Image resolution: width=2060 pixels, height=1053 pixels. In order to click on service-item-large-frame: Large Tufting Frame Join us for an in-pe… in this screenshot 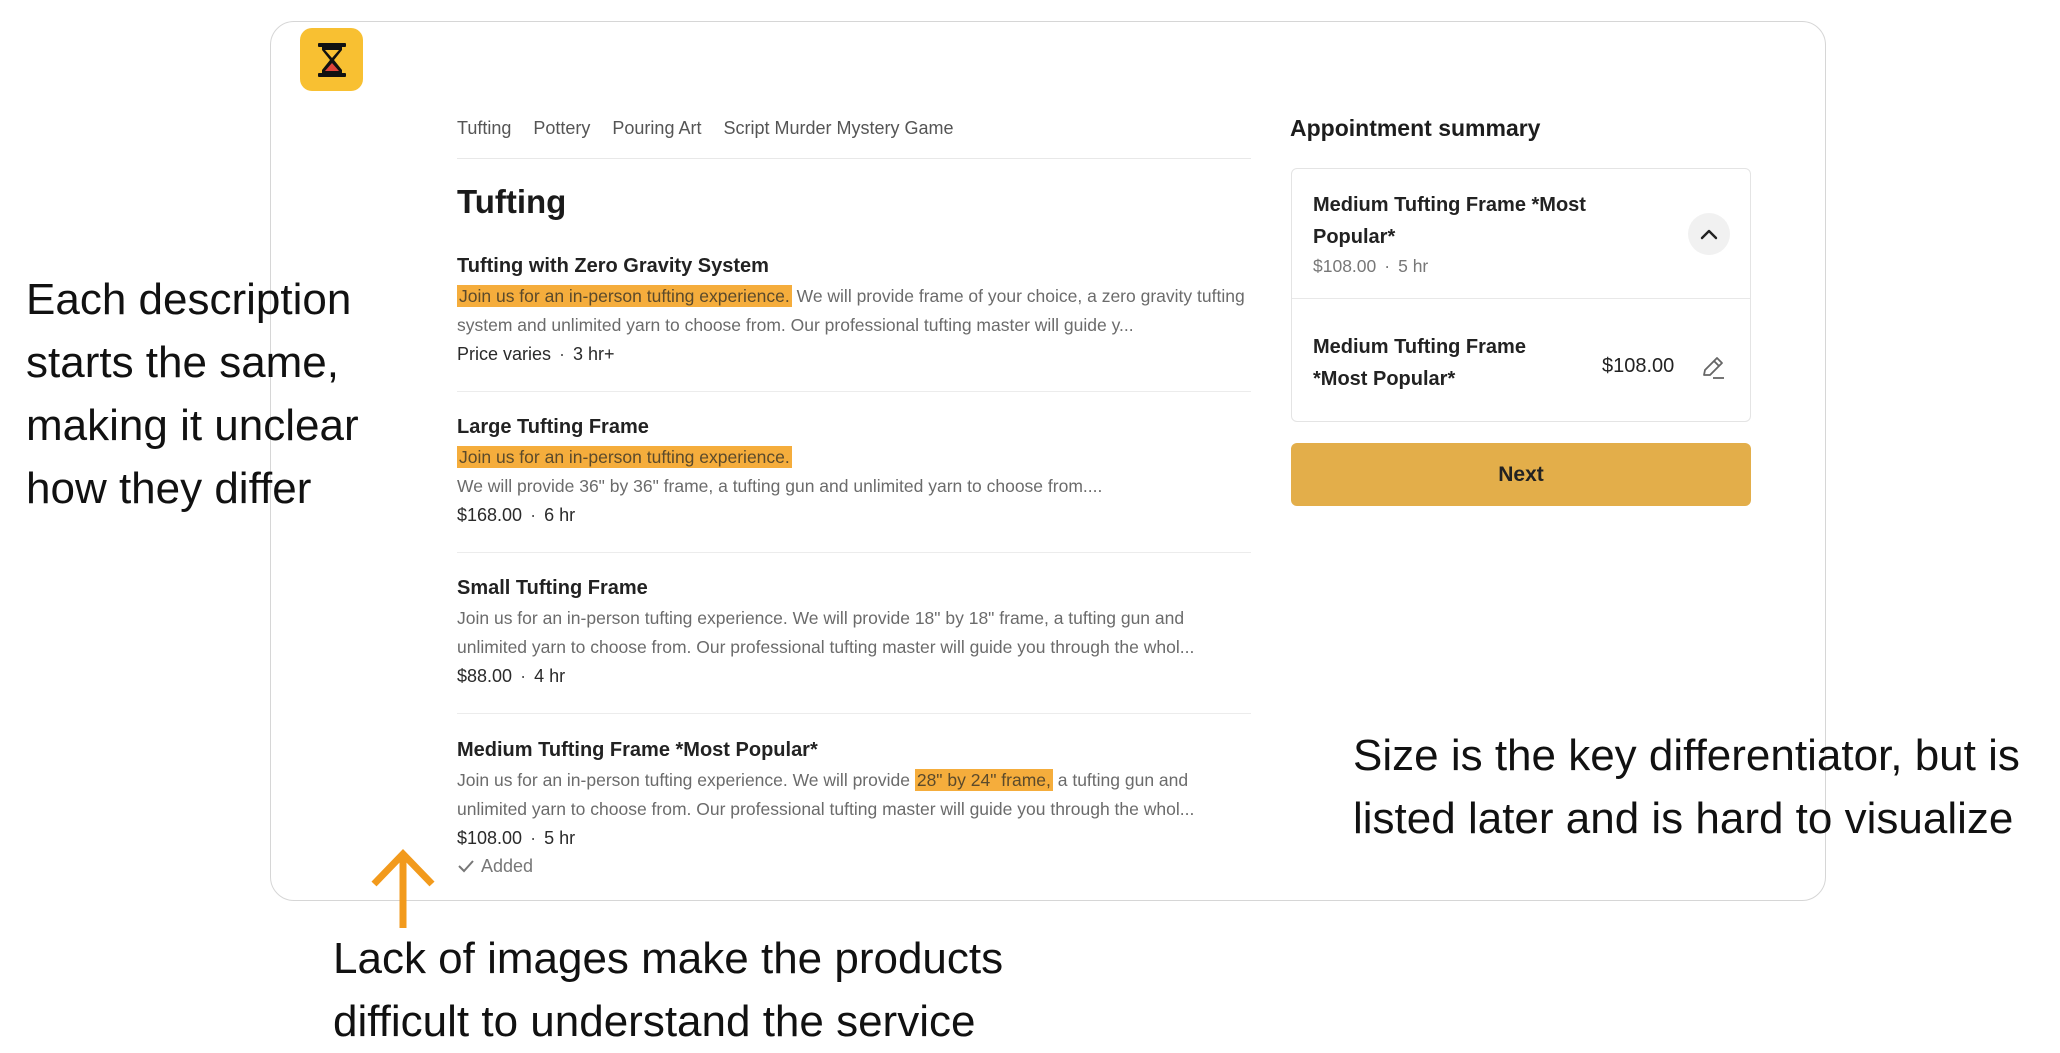, I will do `click(854, 483)`.